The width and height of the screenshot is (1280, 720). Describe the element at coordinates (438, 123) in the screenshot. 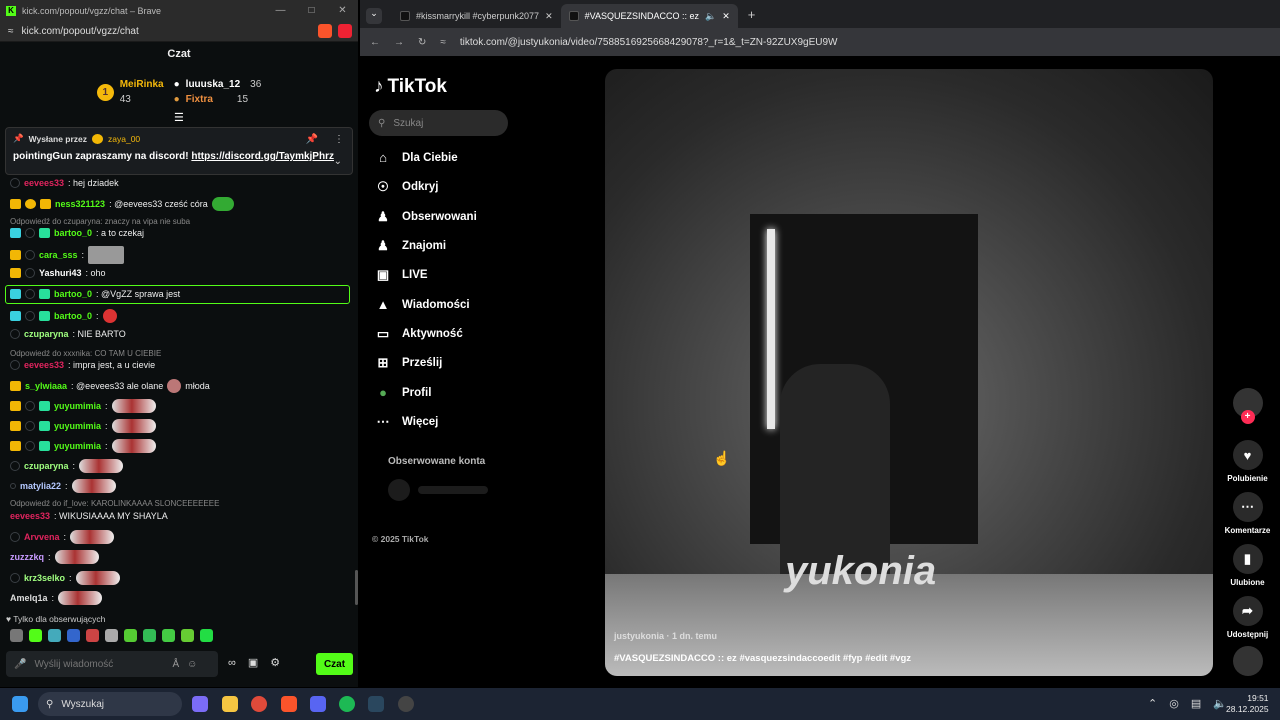

I see `tiktok-search-box: ⚲ Szukaj` at that location.